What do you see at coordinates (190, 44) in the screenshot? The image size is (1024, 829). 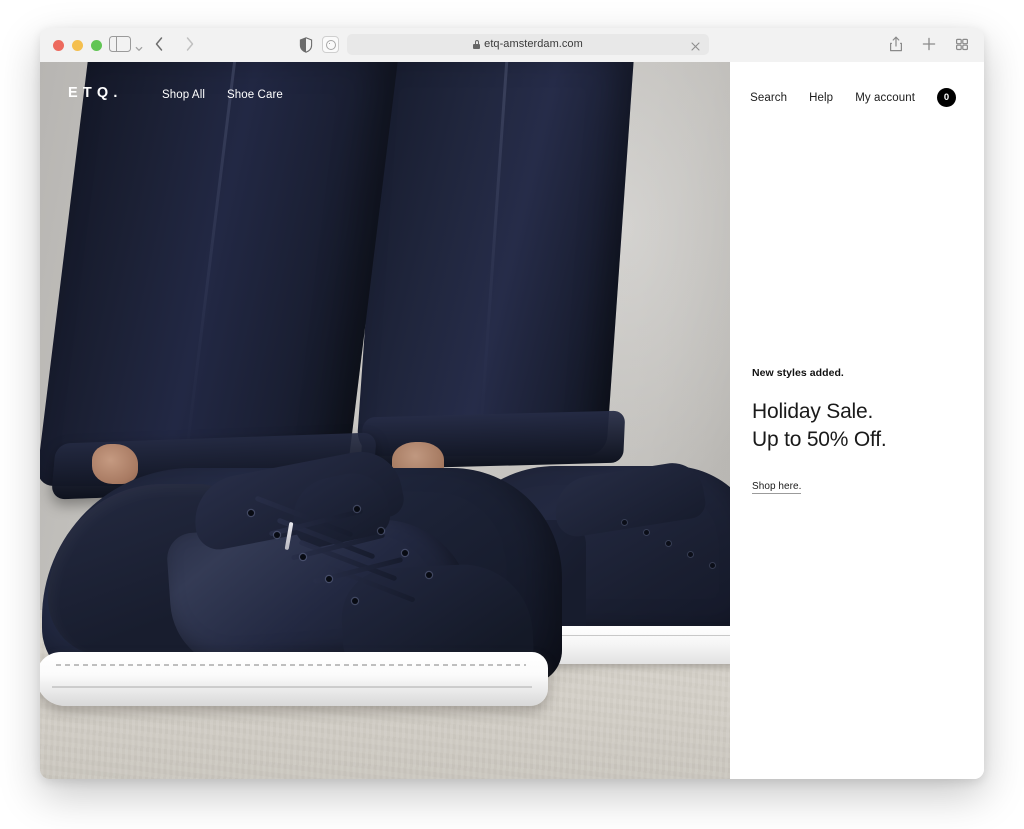 I see `forward-button` at bounding box center [190, 44].